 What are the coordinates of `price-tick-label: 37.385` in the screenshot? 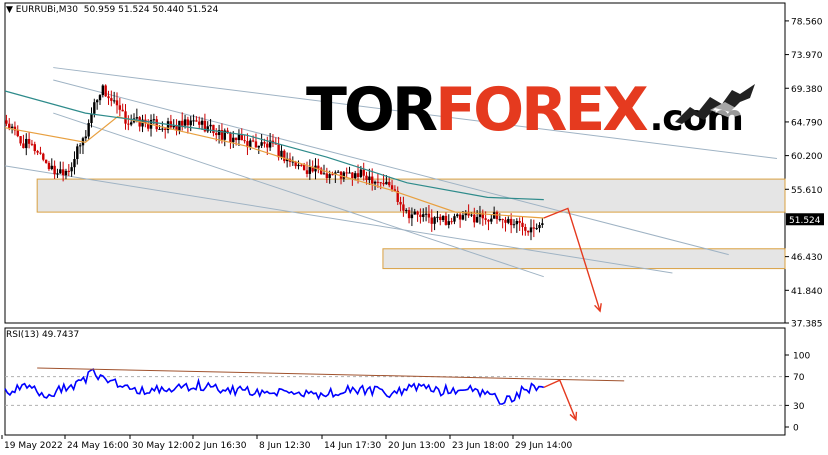 It's located at (807, 325).